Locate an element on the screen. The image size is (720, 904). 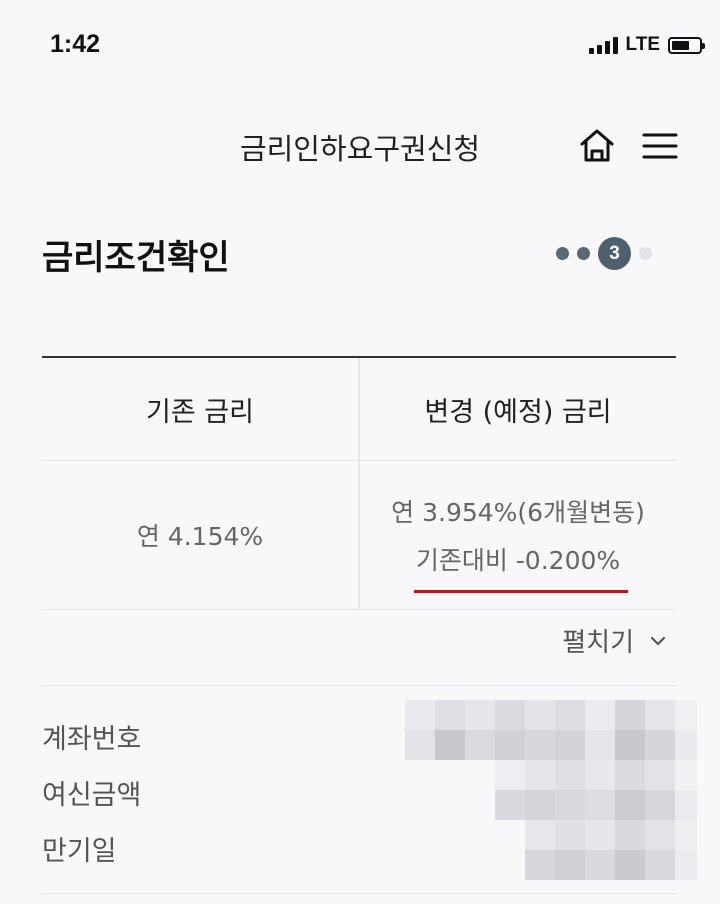
step-indicator: 3 is located at coordinates (604, 253).